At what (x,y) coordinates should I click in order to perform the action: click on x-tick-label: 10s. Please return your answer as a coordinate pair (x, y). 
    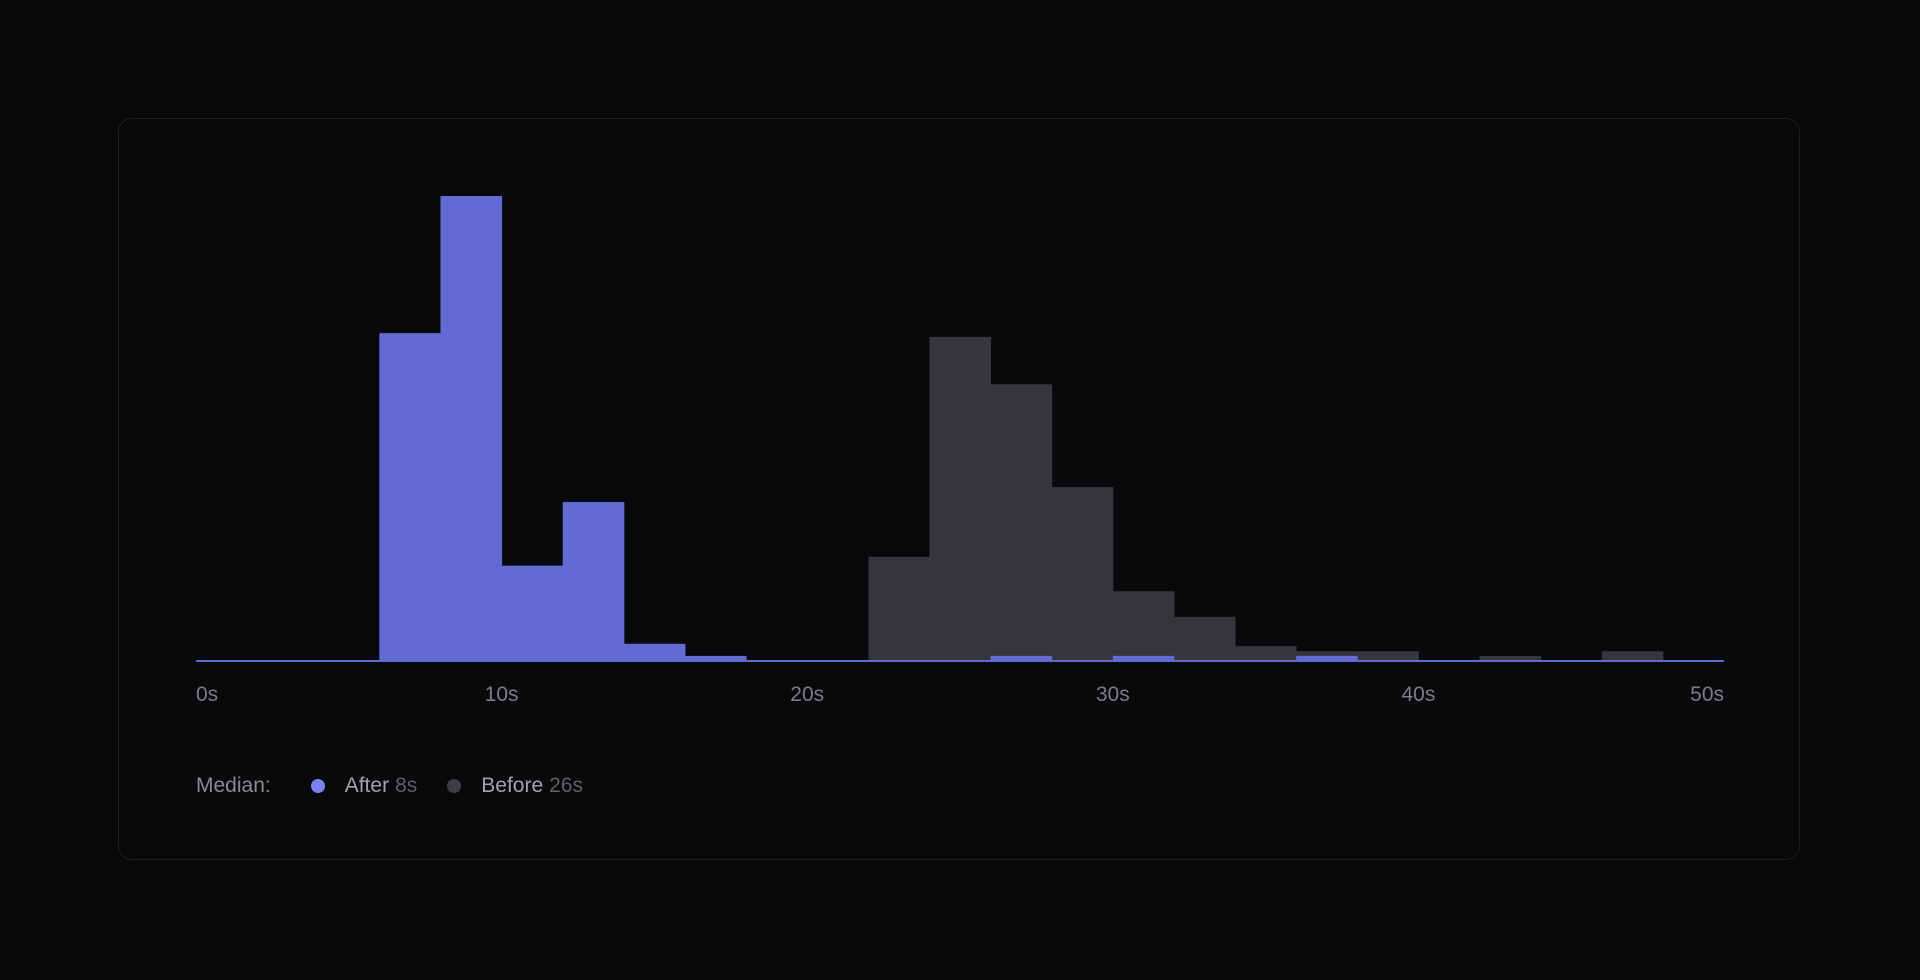
    Looking at the image, I should click on (502, 694).